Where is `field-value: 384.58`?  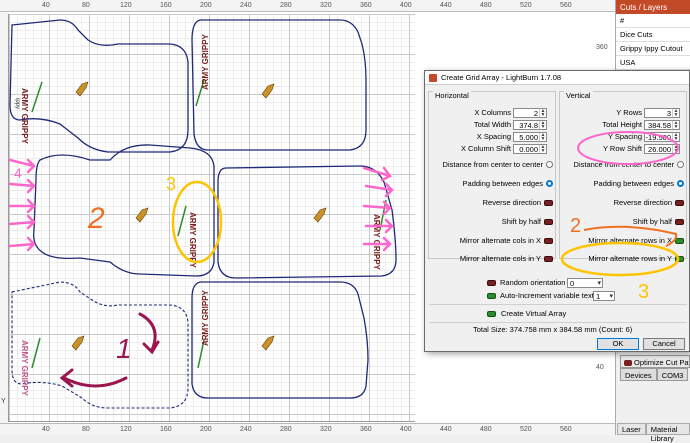
field-value: 384.58 is located at coordinates (659, 125).